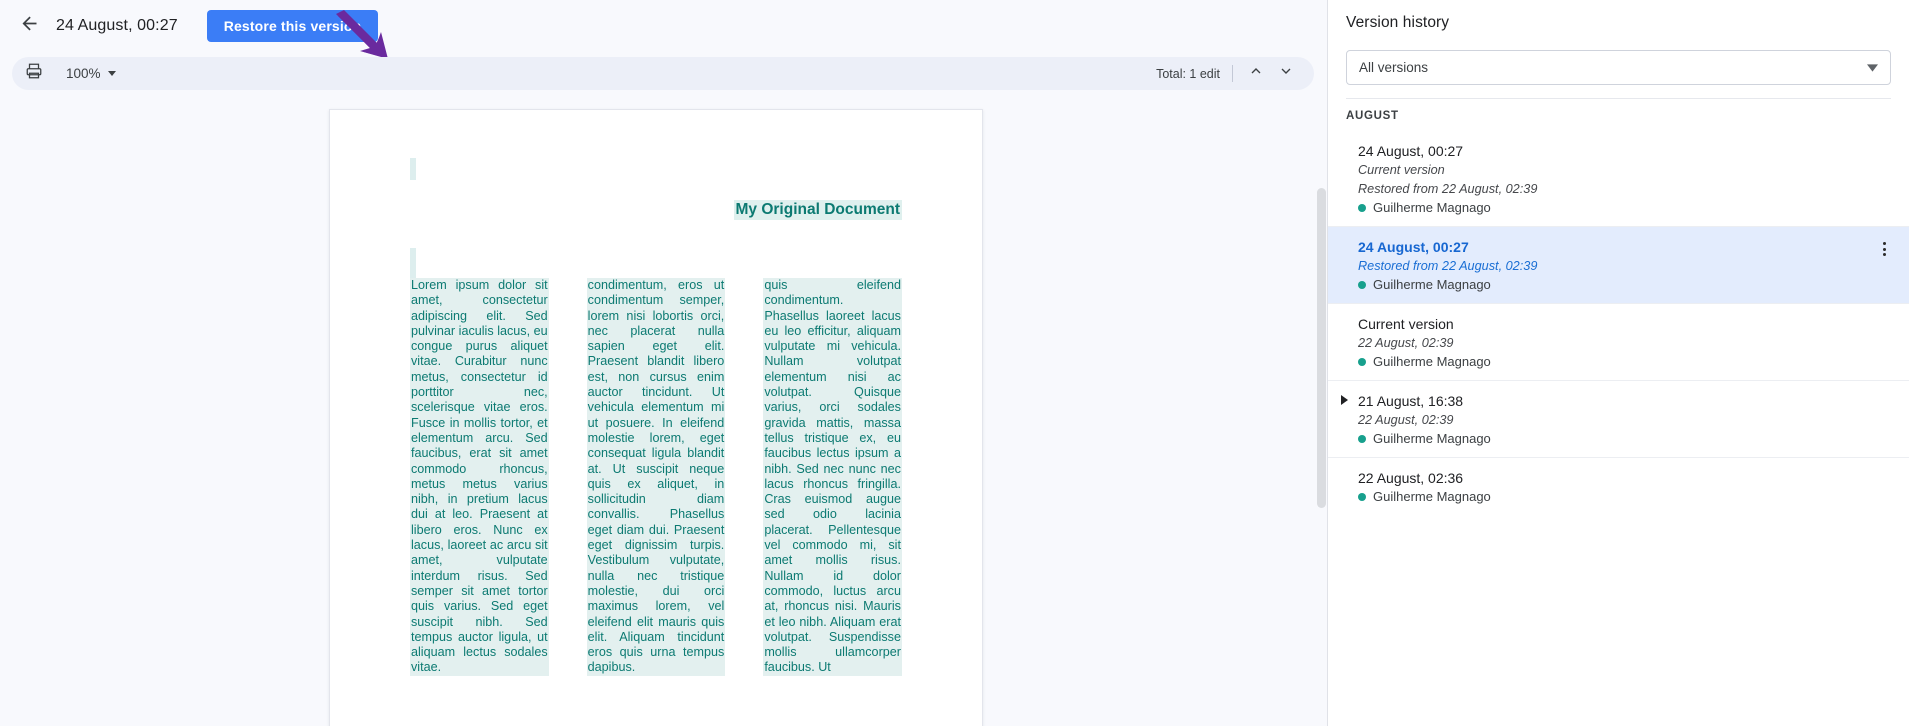  I want to click on sidebar-title: Version history, so click(1398, 22).